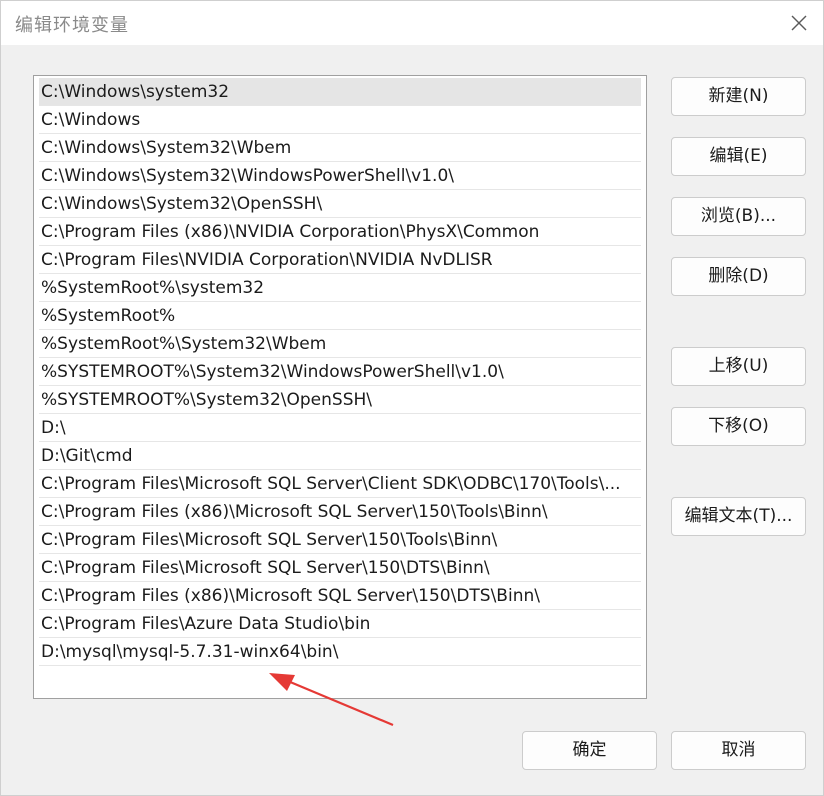  Describe the element at coordinates (412, 23) in the screenshot. I see `title-bar: 编辑环境变量` at that location.